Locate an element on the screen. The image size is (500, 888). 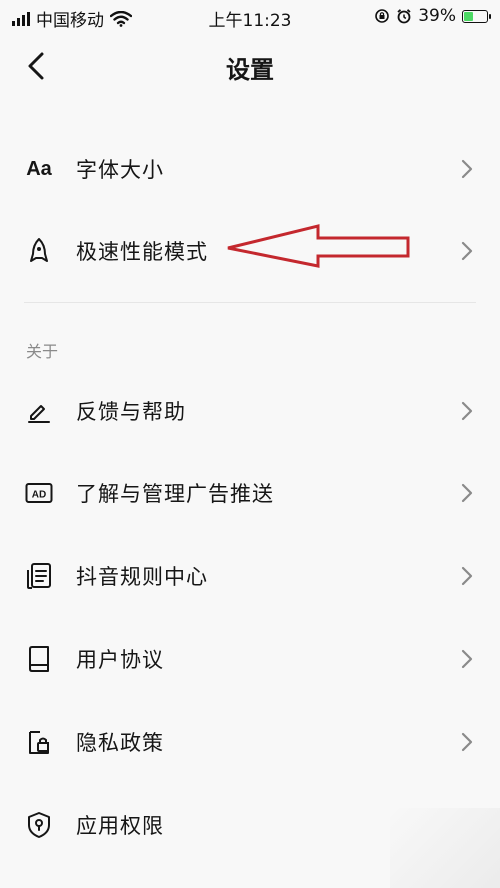
pen-icon is located at coordinates (39, 411).